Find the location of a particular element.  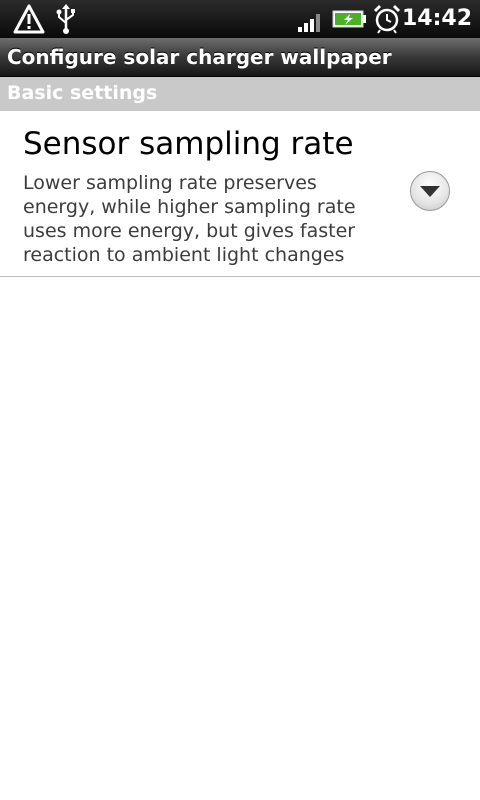

section-header-label: Basic settings is located at coordinates (82, 93).